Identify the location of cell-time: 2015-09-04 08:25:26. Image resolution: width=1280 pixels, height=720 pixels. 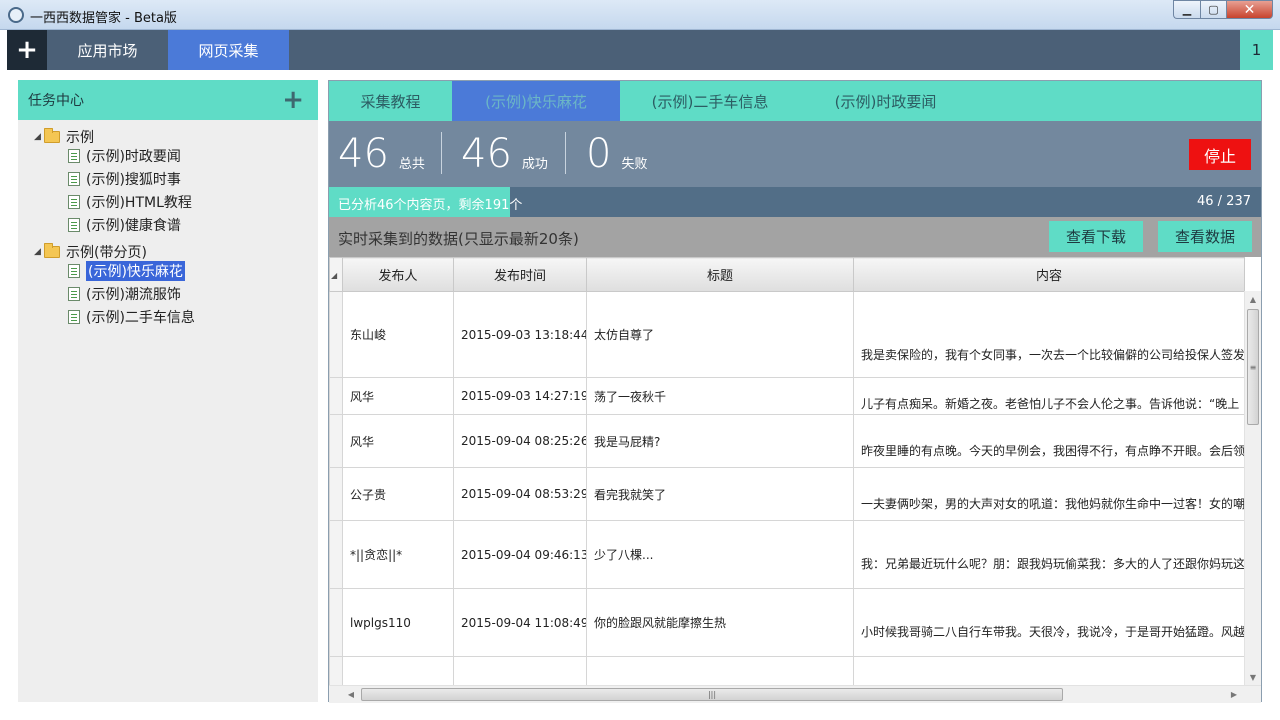
(520, 441).